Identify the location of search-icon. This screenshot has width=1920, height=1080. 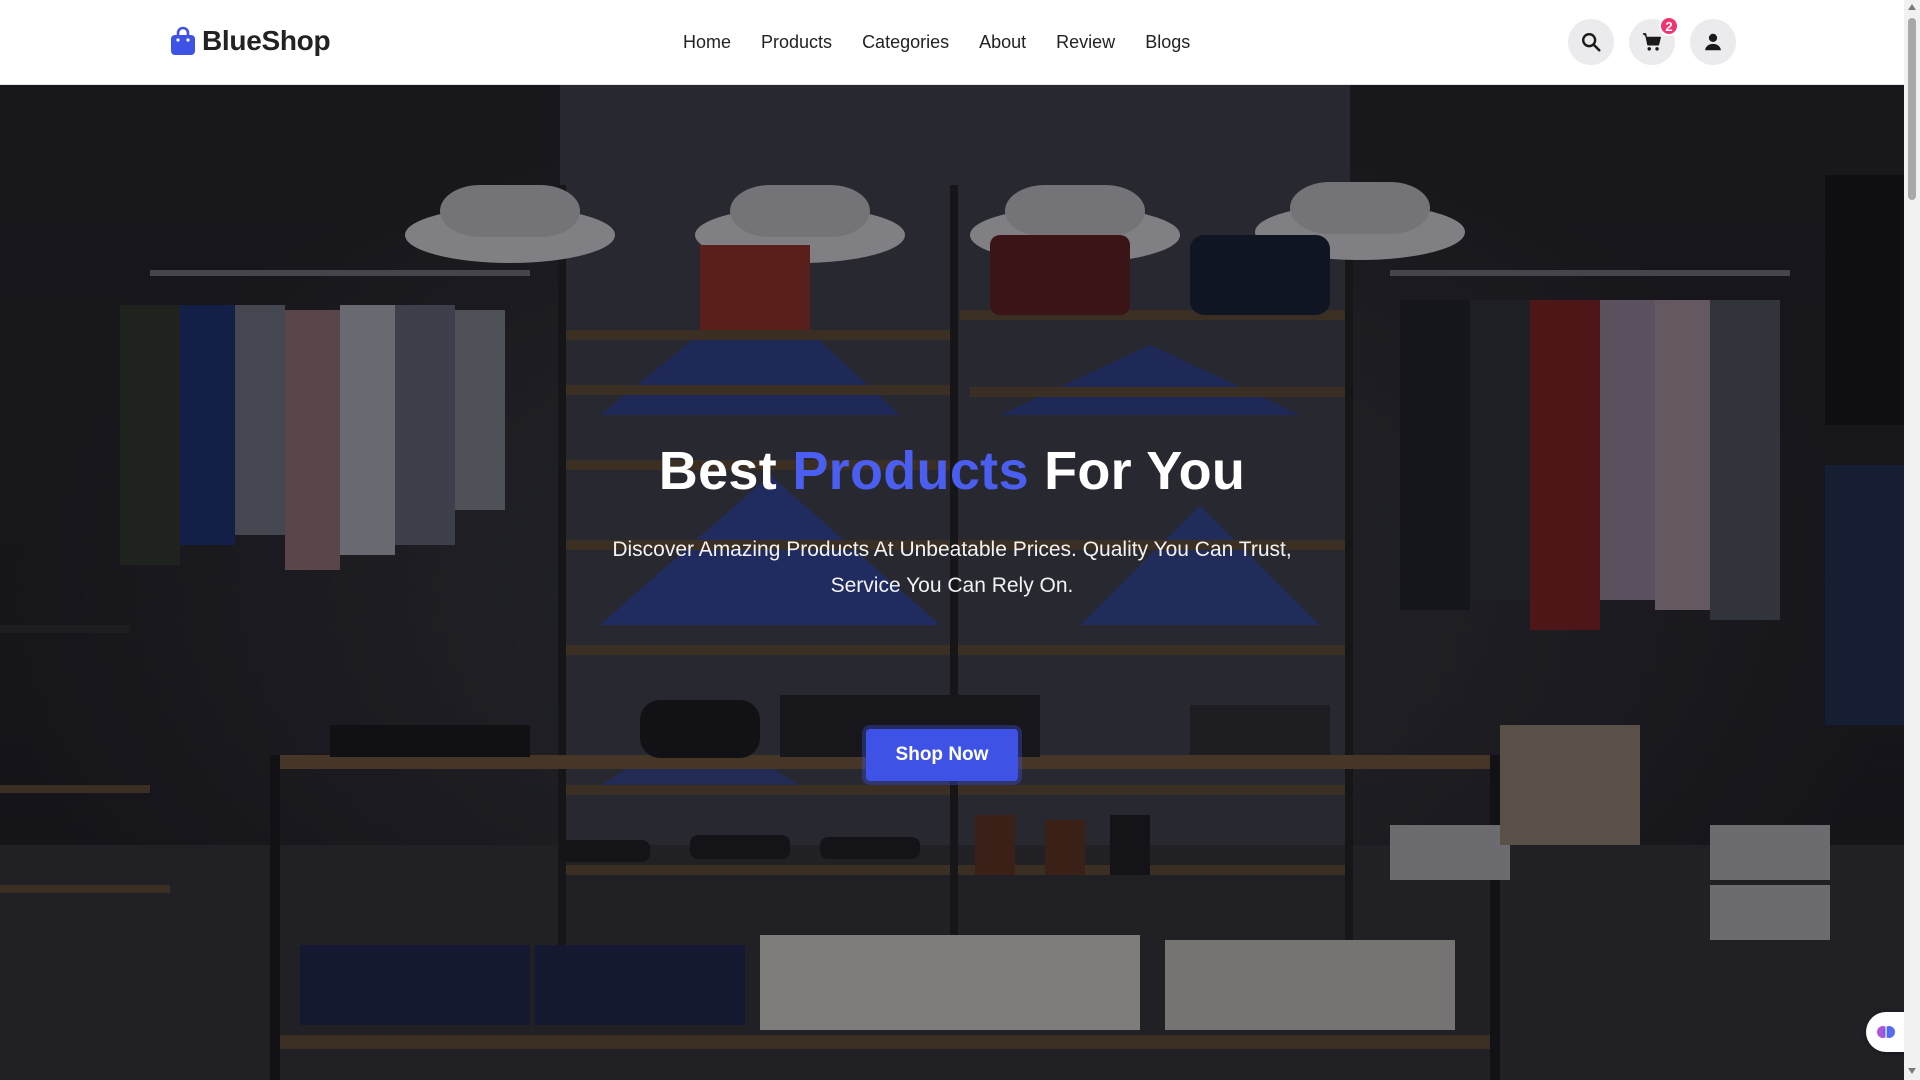
(1591, 42).